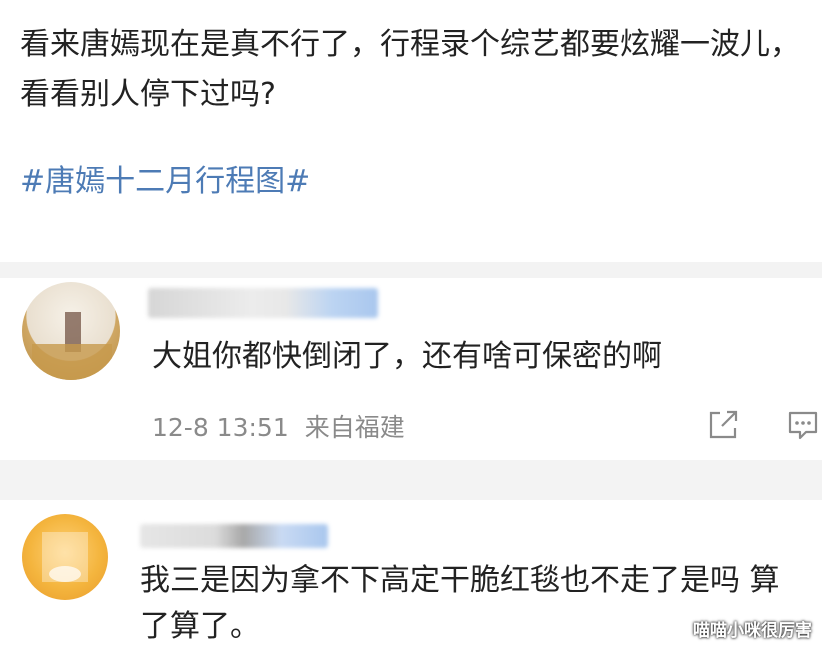 Image resolution: width=822 pixels, height=650 pixels. What do you see at coordinates (200, 626) in the screenshot?
I see `comment-text-line-2: 了算了。` at bounding box center [200, 626].